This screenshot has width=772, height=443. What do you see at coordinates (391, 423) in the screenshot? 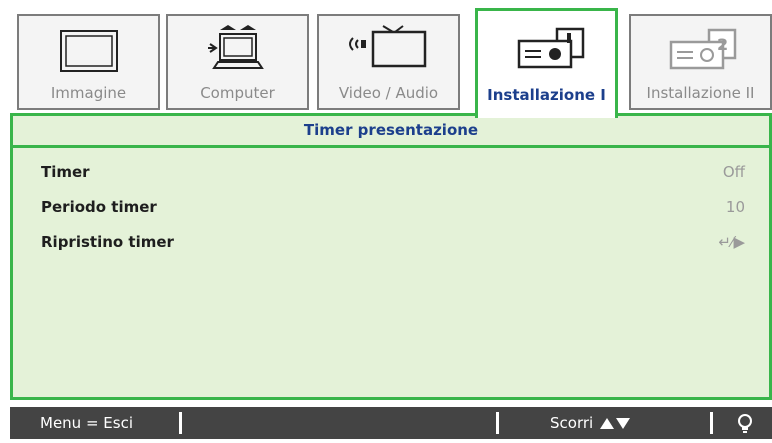
I see `footer-bar: Menu = Esci Scorri` at bounding box center [391, 423].